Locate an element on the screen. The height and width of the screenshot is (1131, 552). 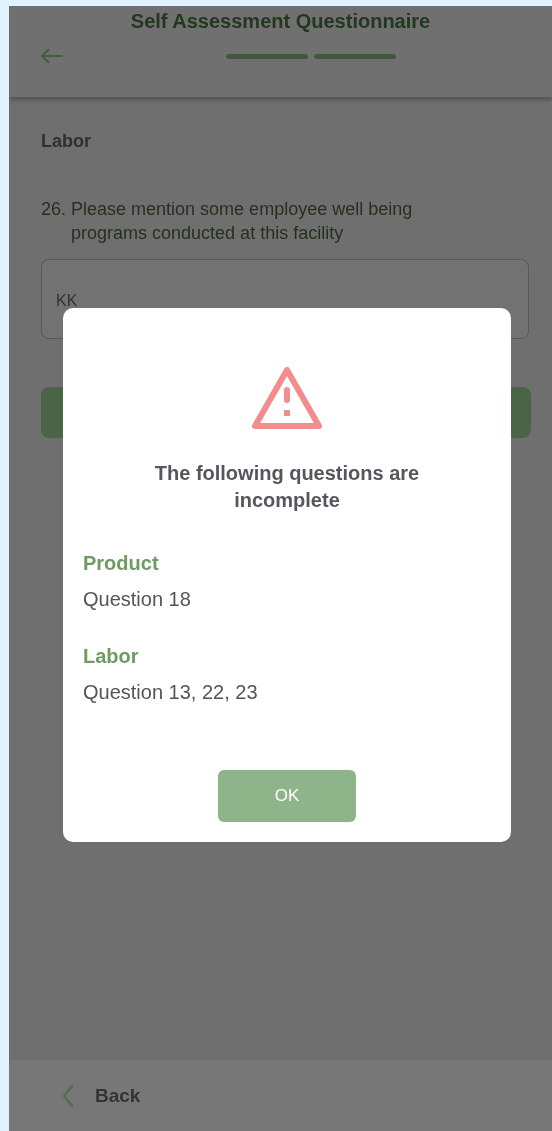
incomplete-questions: Question 13, 22, 23 is located at coordinates (170, 692).